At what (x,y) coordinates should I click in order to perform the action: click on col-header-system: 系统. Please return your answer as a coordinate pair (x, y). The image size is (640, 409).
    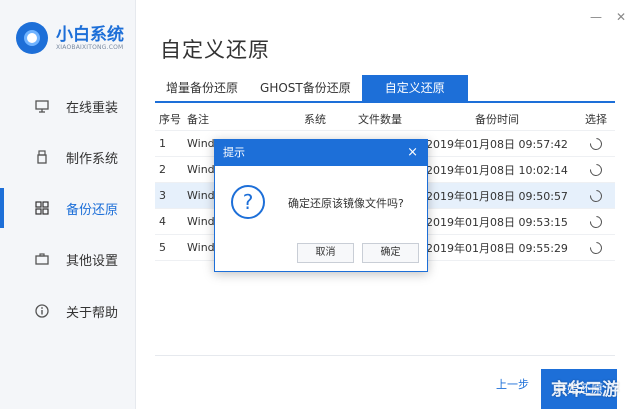
    Looking at the image, I should click on (315, 119).